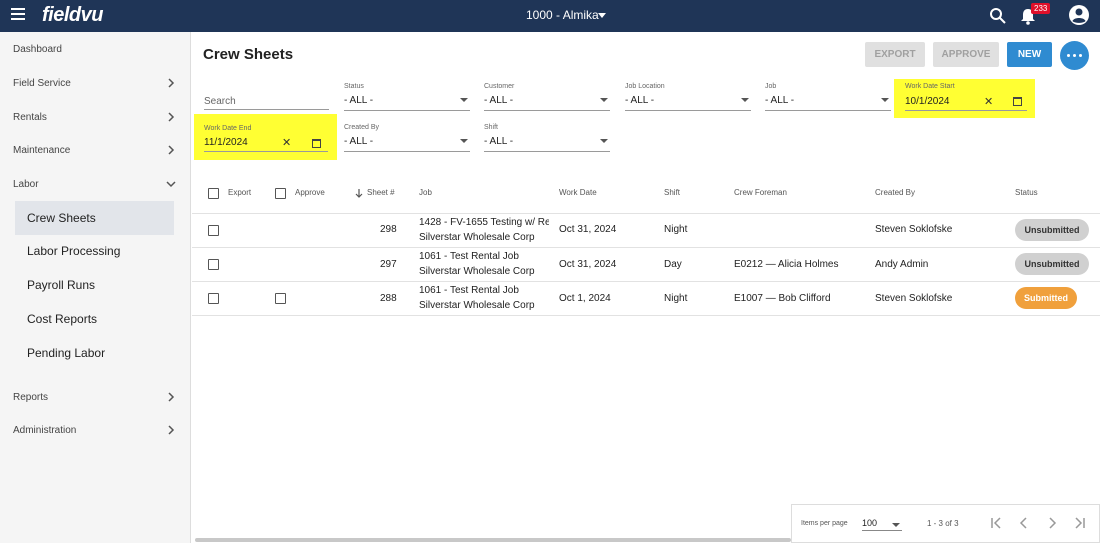 Image resolution: width=1100 pixels, height=543 pixels. I want to click on sidebar-item-label: Pending Labor, so click(66, 353).